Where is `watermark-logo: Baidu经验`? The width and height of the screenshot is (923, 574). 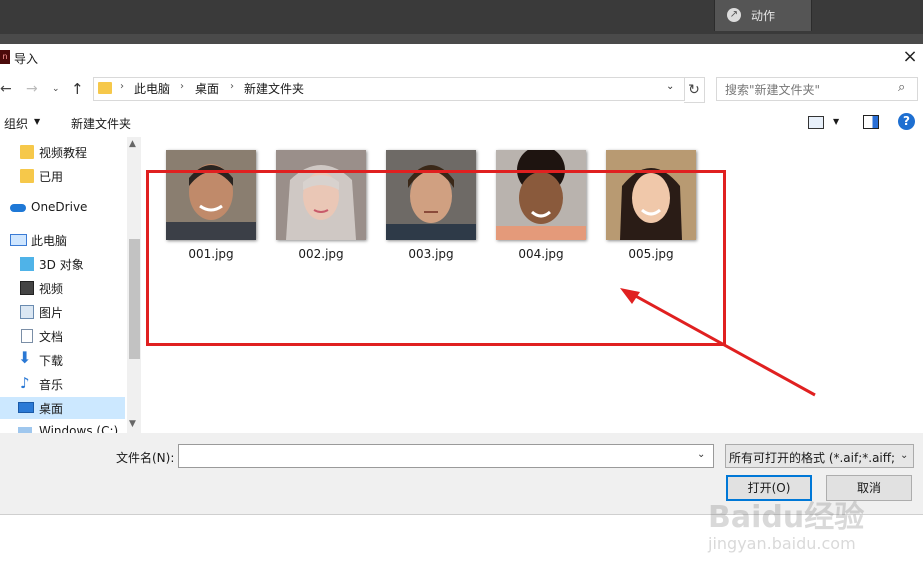
watermark-logo: Baidu经验 is located at coordinates (786, 517).